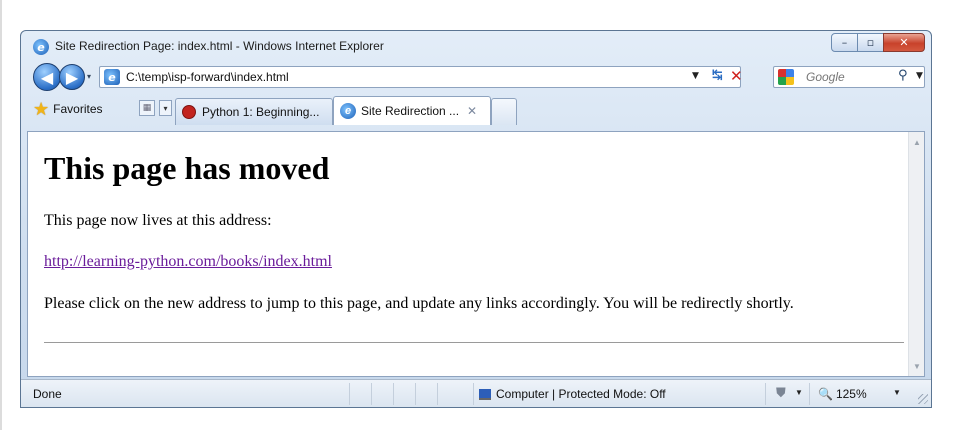  Describe the element at coordinates (396, 77) in the screenshot. I see `address-input` at that location.